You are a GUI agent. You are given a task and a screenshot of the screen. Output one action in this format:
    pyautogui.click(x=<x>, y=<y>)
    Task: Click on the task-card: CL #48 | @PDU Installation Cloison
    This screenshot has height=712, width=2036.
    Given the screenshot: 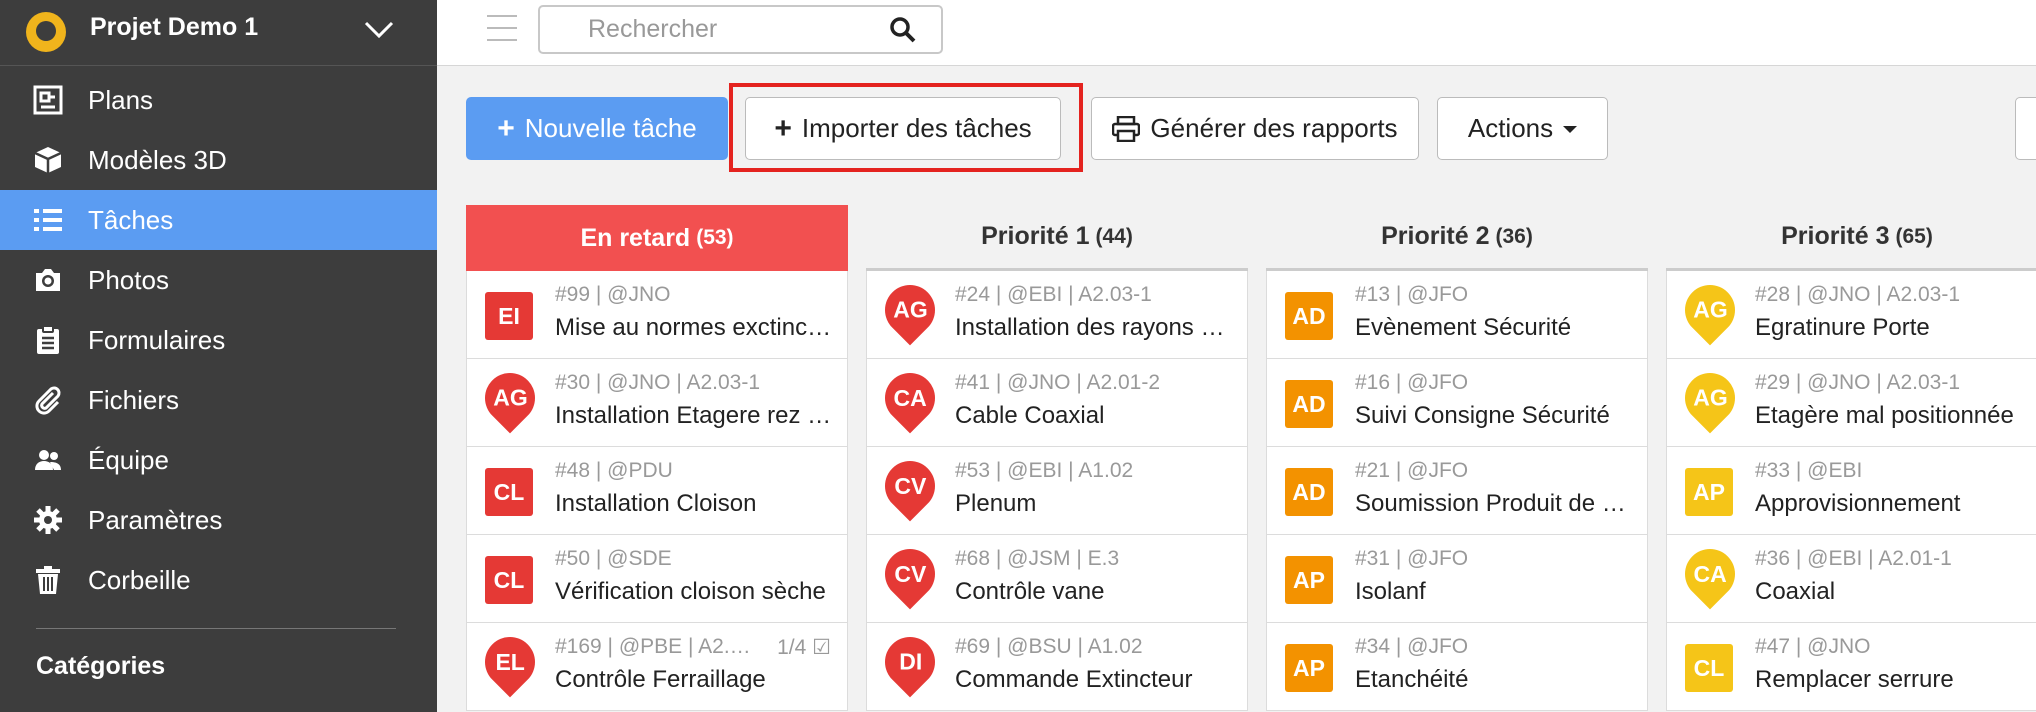 What is the action you would take?
    pyautogui.click(x=657, y=491)
    